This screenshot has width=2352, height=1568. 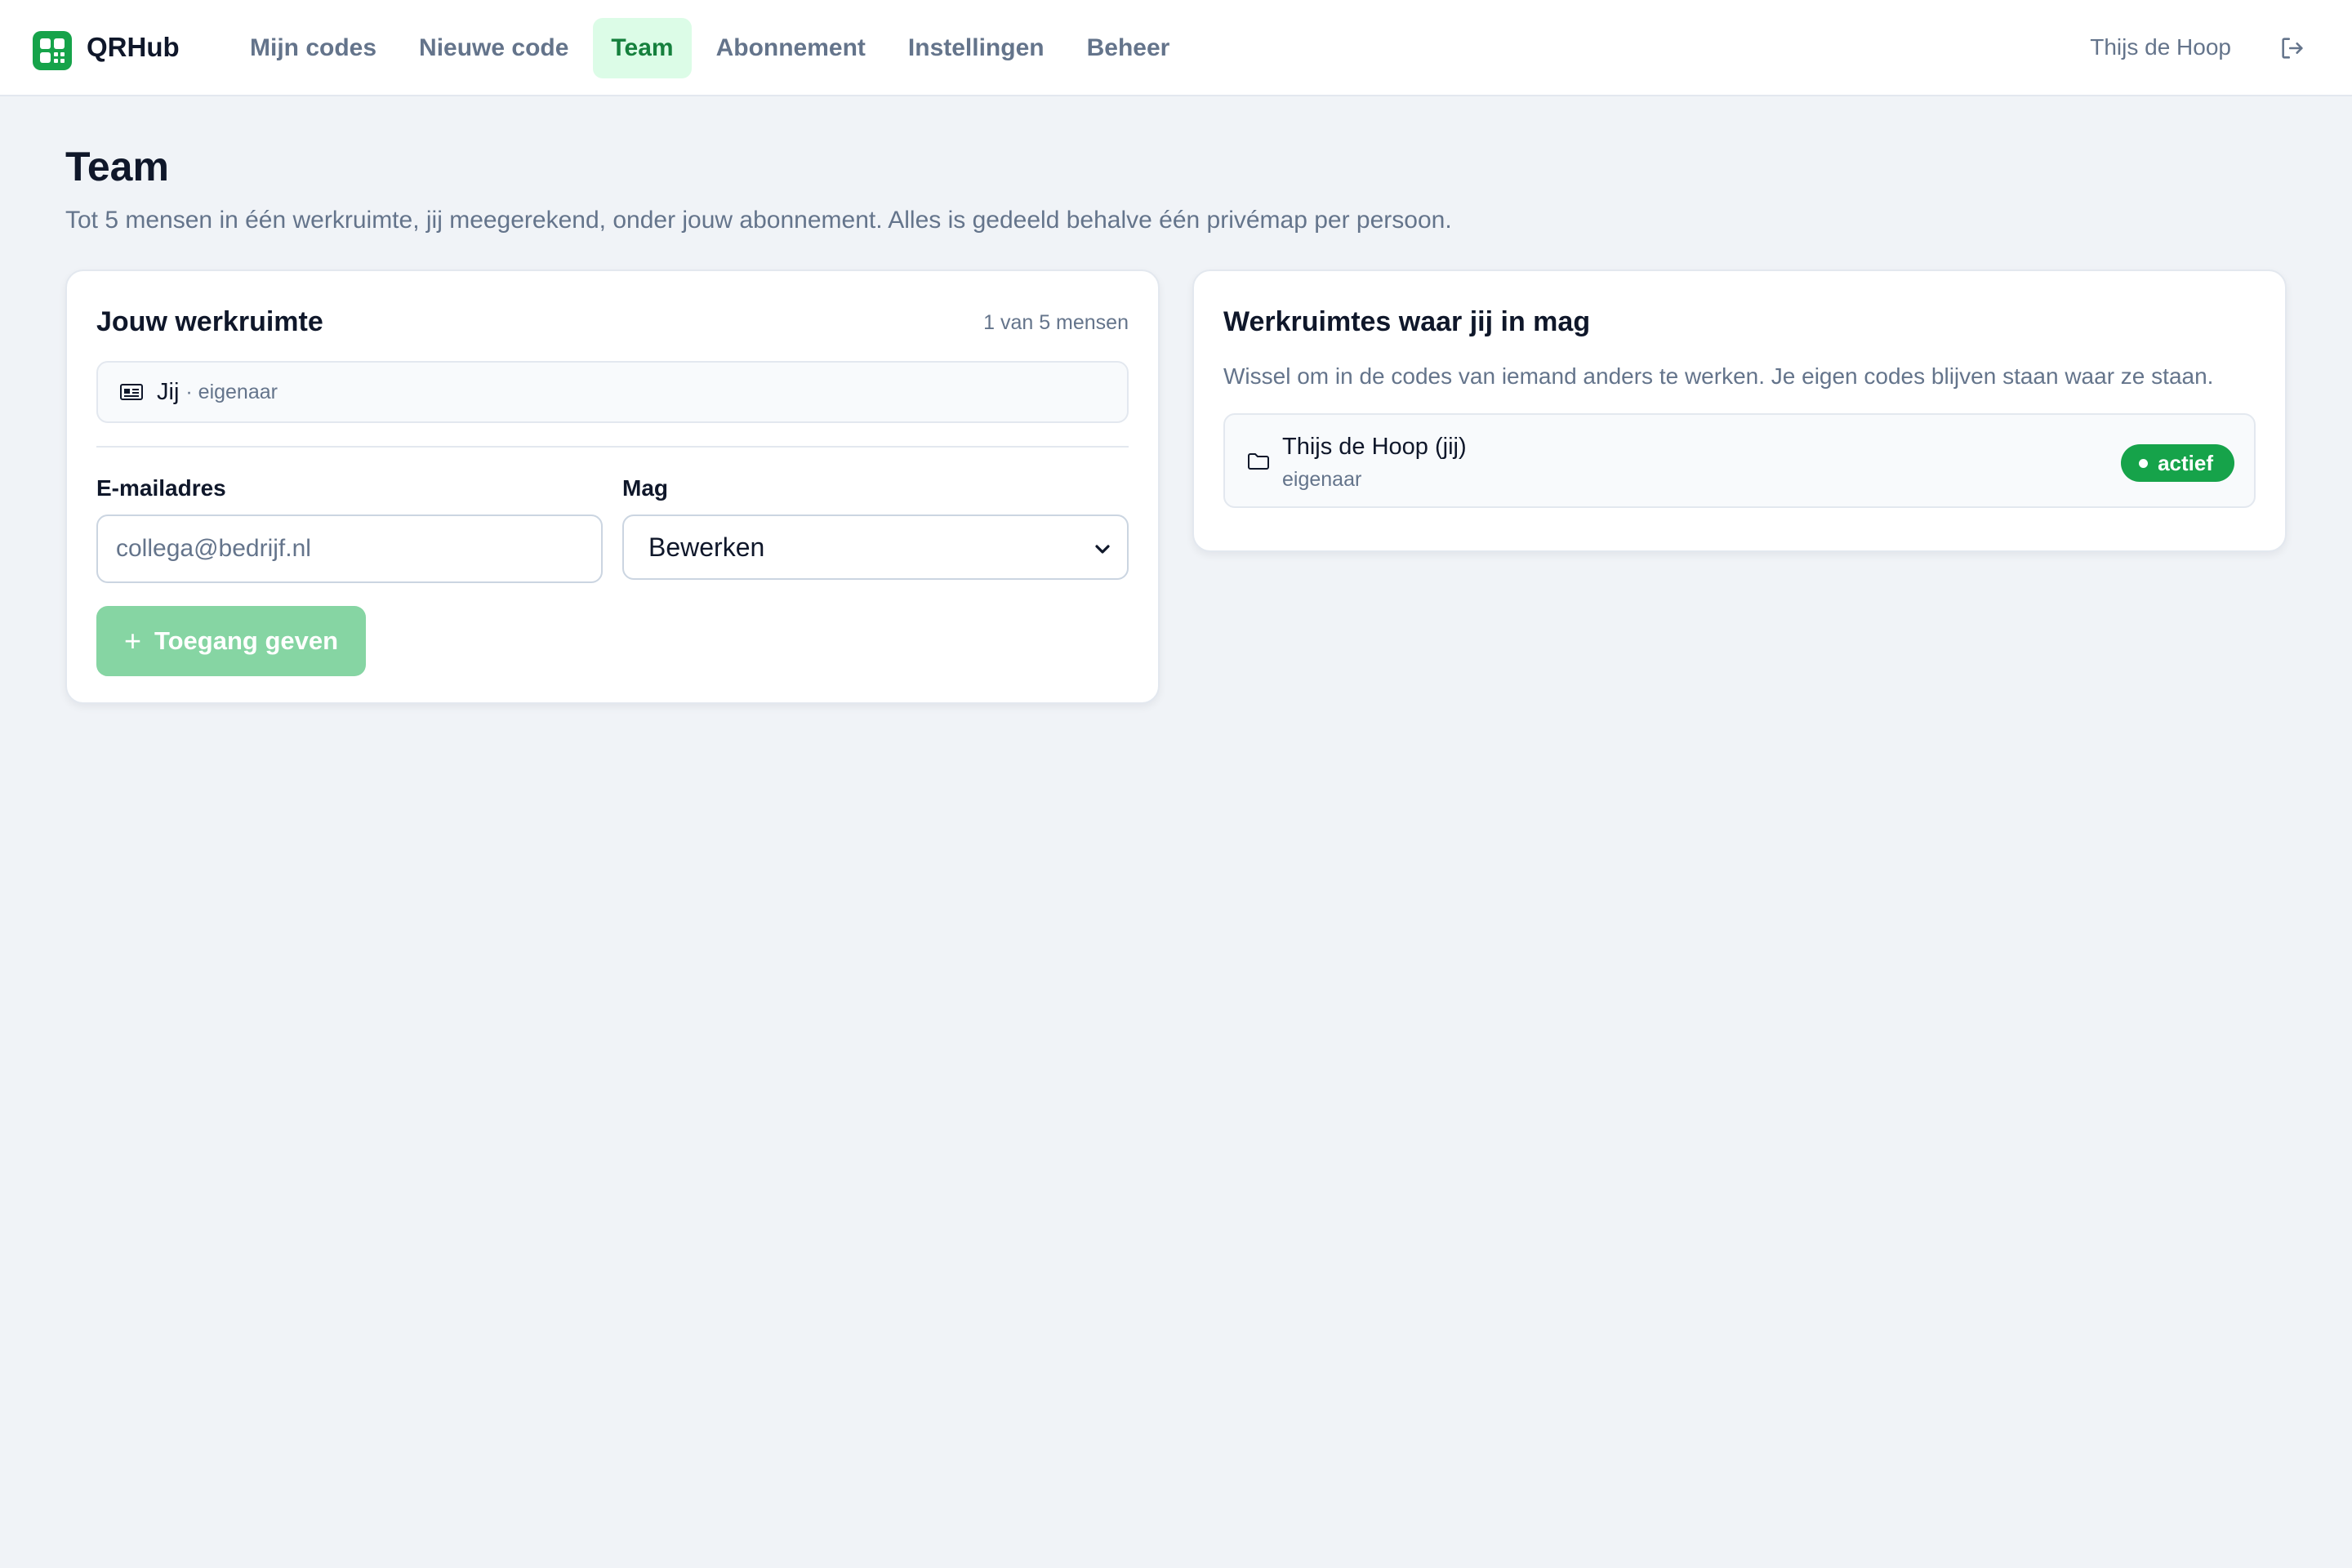 I want to click on workspace-row: Thijs de Hoop (jij) eigenaar actief, so click(x=1739, y=460).